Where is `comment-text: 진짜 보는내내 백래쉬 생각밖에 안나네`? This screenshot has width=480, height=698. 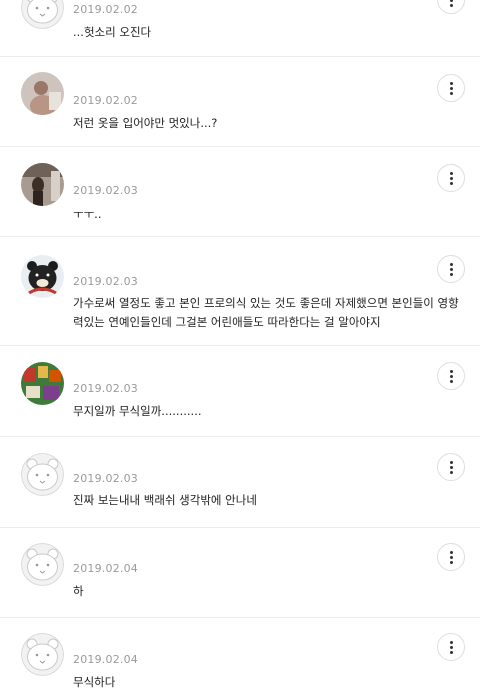
comment-text: 진짜 보는내내 백래쉬 생각밖에 안나네 is located at coordinates (165, 500).